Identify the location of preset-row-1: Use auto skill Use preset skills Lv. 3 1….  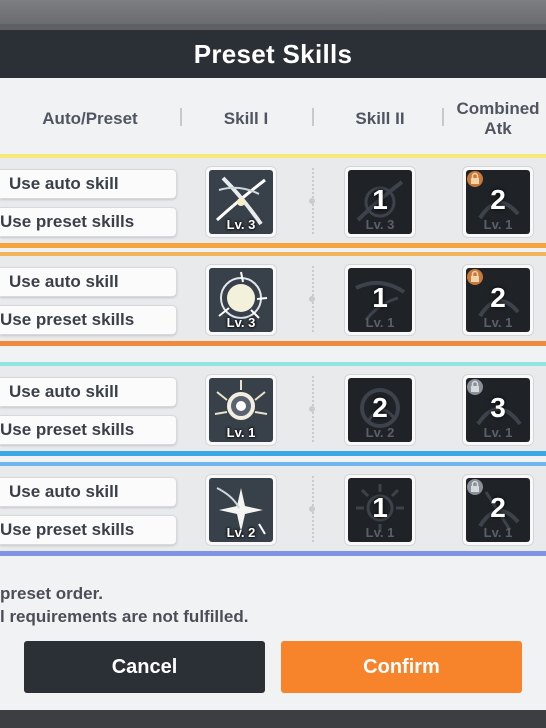
(273, 201).